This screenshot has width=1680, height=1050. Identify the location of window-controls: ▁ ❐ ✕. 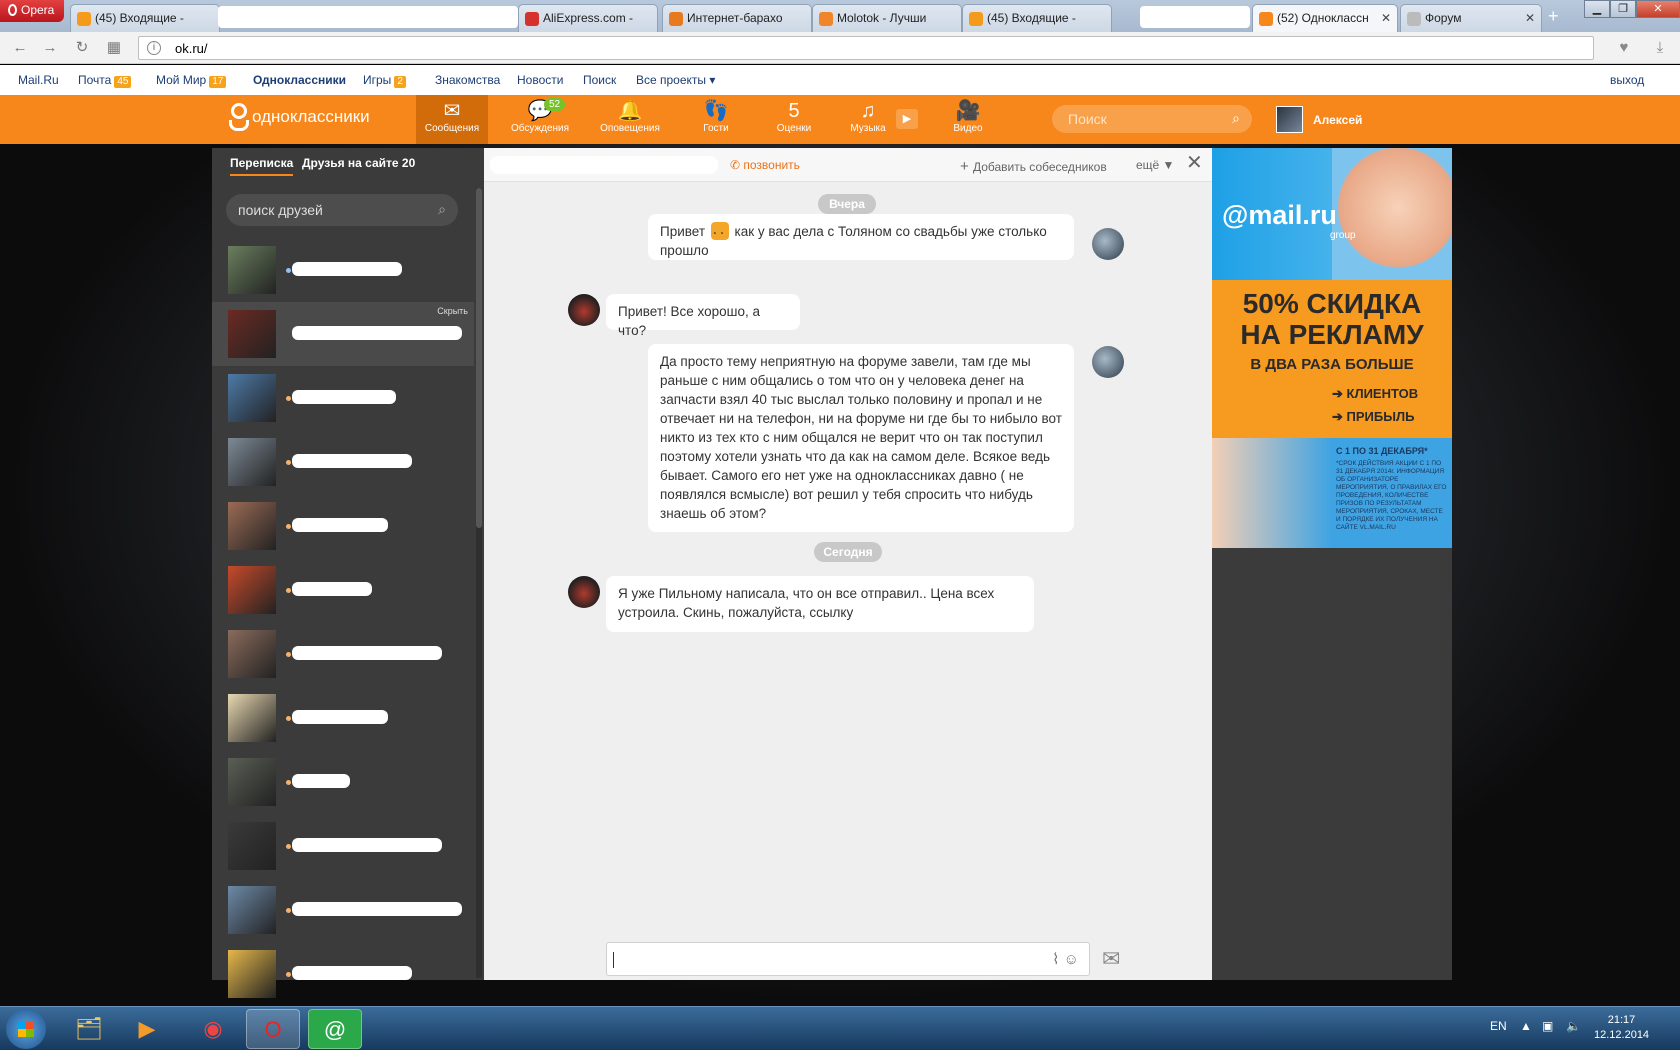
(1632, 10).